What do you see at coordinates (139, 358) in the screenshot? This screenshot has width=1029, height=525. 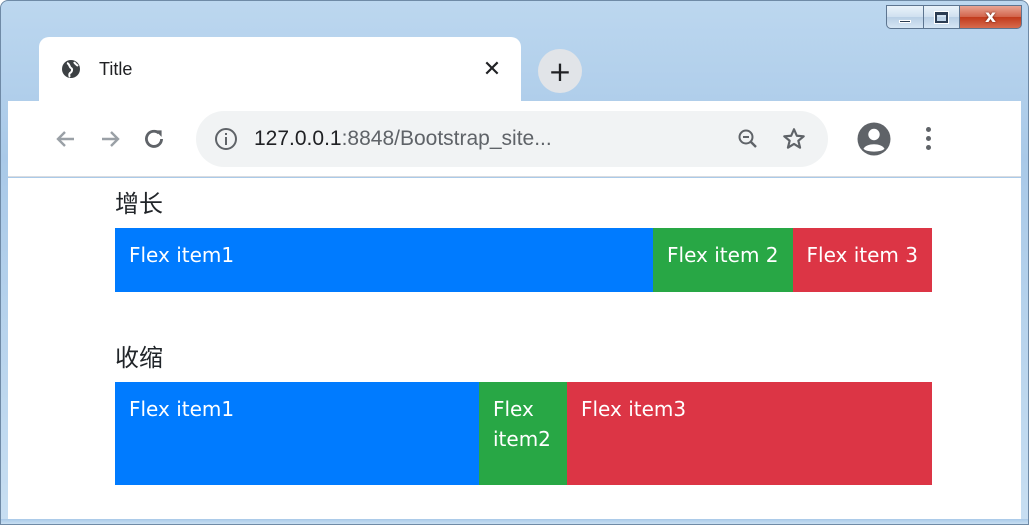 I see `shrink-heading: 收缩` at bounding box center [139, 358].